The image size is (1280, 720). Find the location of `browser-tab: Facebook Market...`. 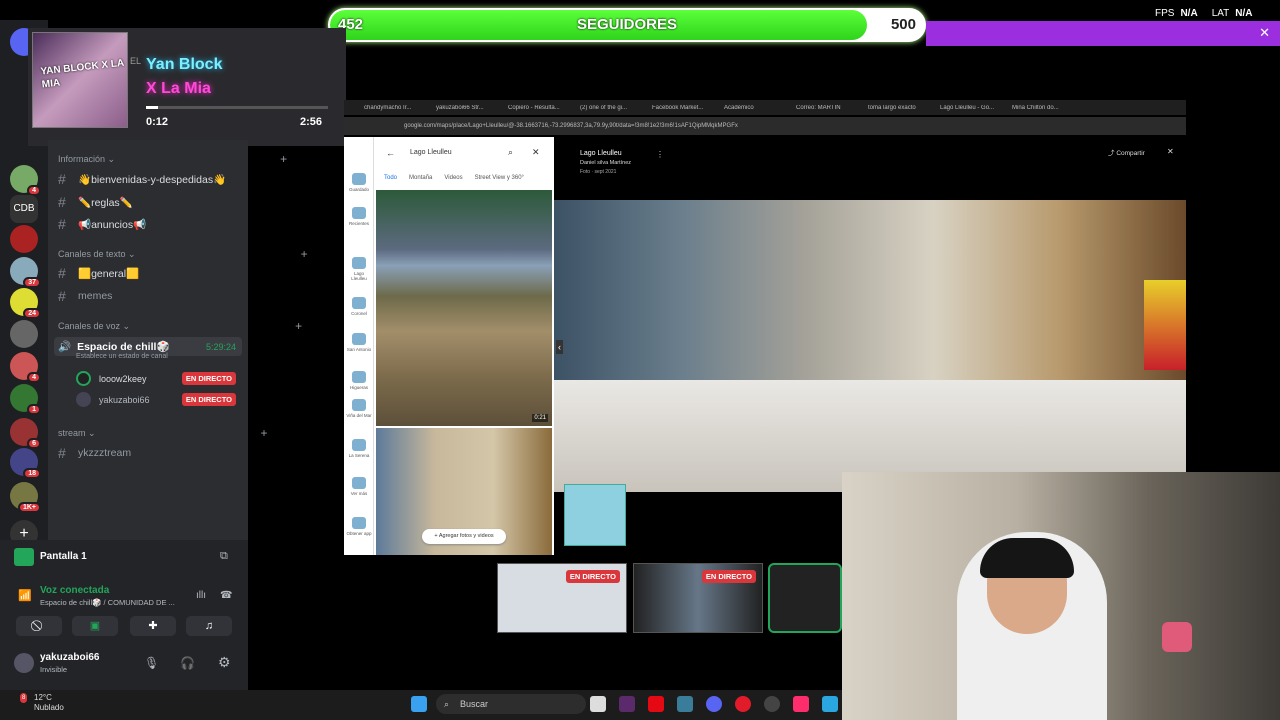

browser-tab: Facebook Market... is located at coordinates (687, 108).